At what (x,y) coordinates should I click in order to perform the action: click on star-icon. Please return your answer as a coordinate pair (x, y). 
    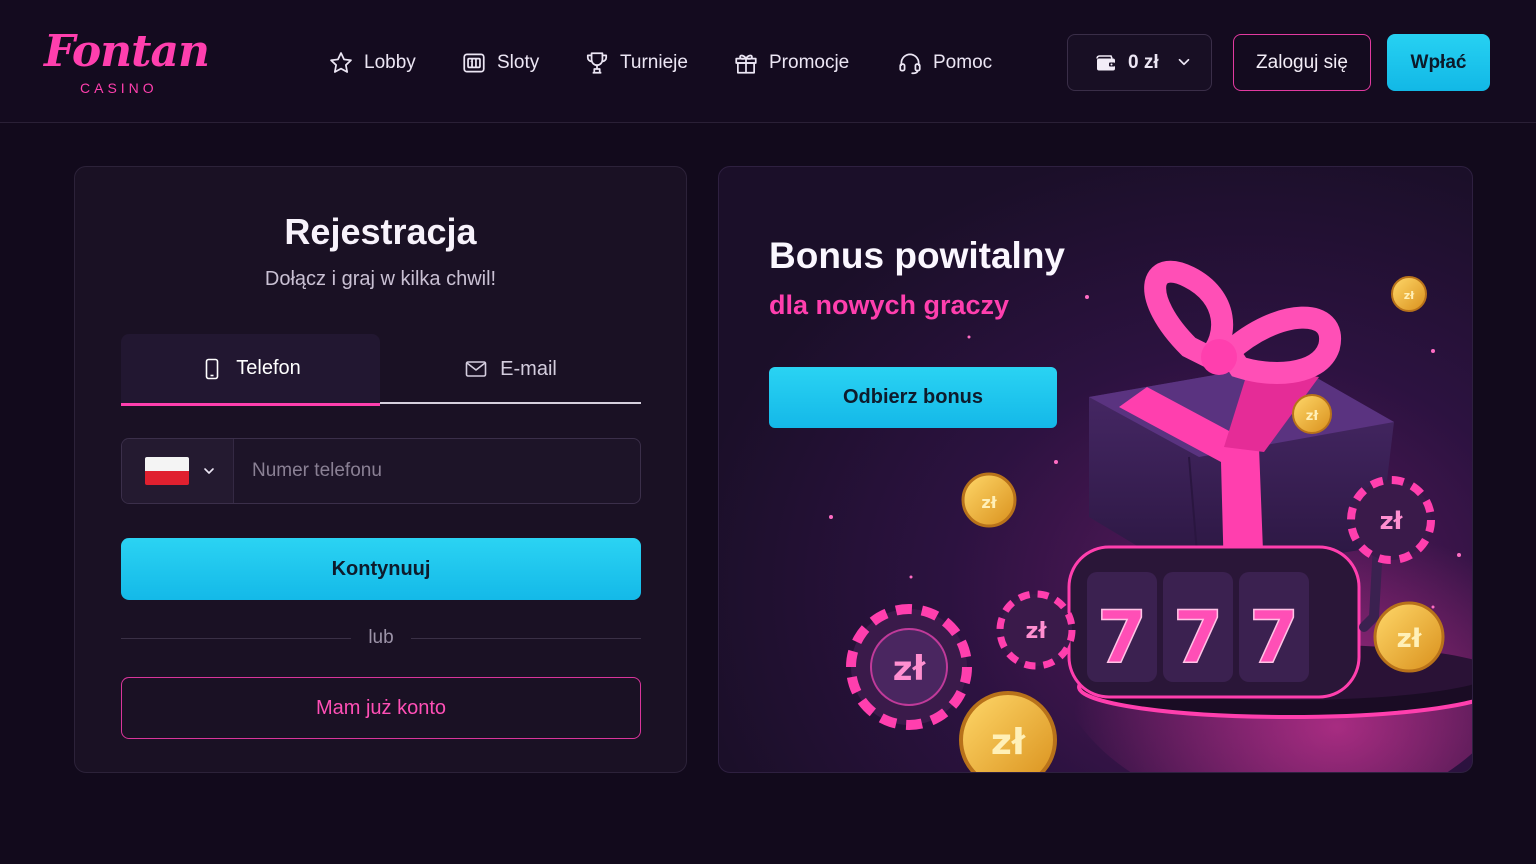
    Looking at the image, I should click on (341, 62).